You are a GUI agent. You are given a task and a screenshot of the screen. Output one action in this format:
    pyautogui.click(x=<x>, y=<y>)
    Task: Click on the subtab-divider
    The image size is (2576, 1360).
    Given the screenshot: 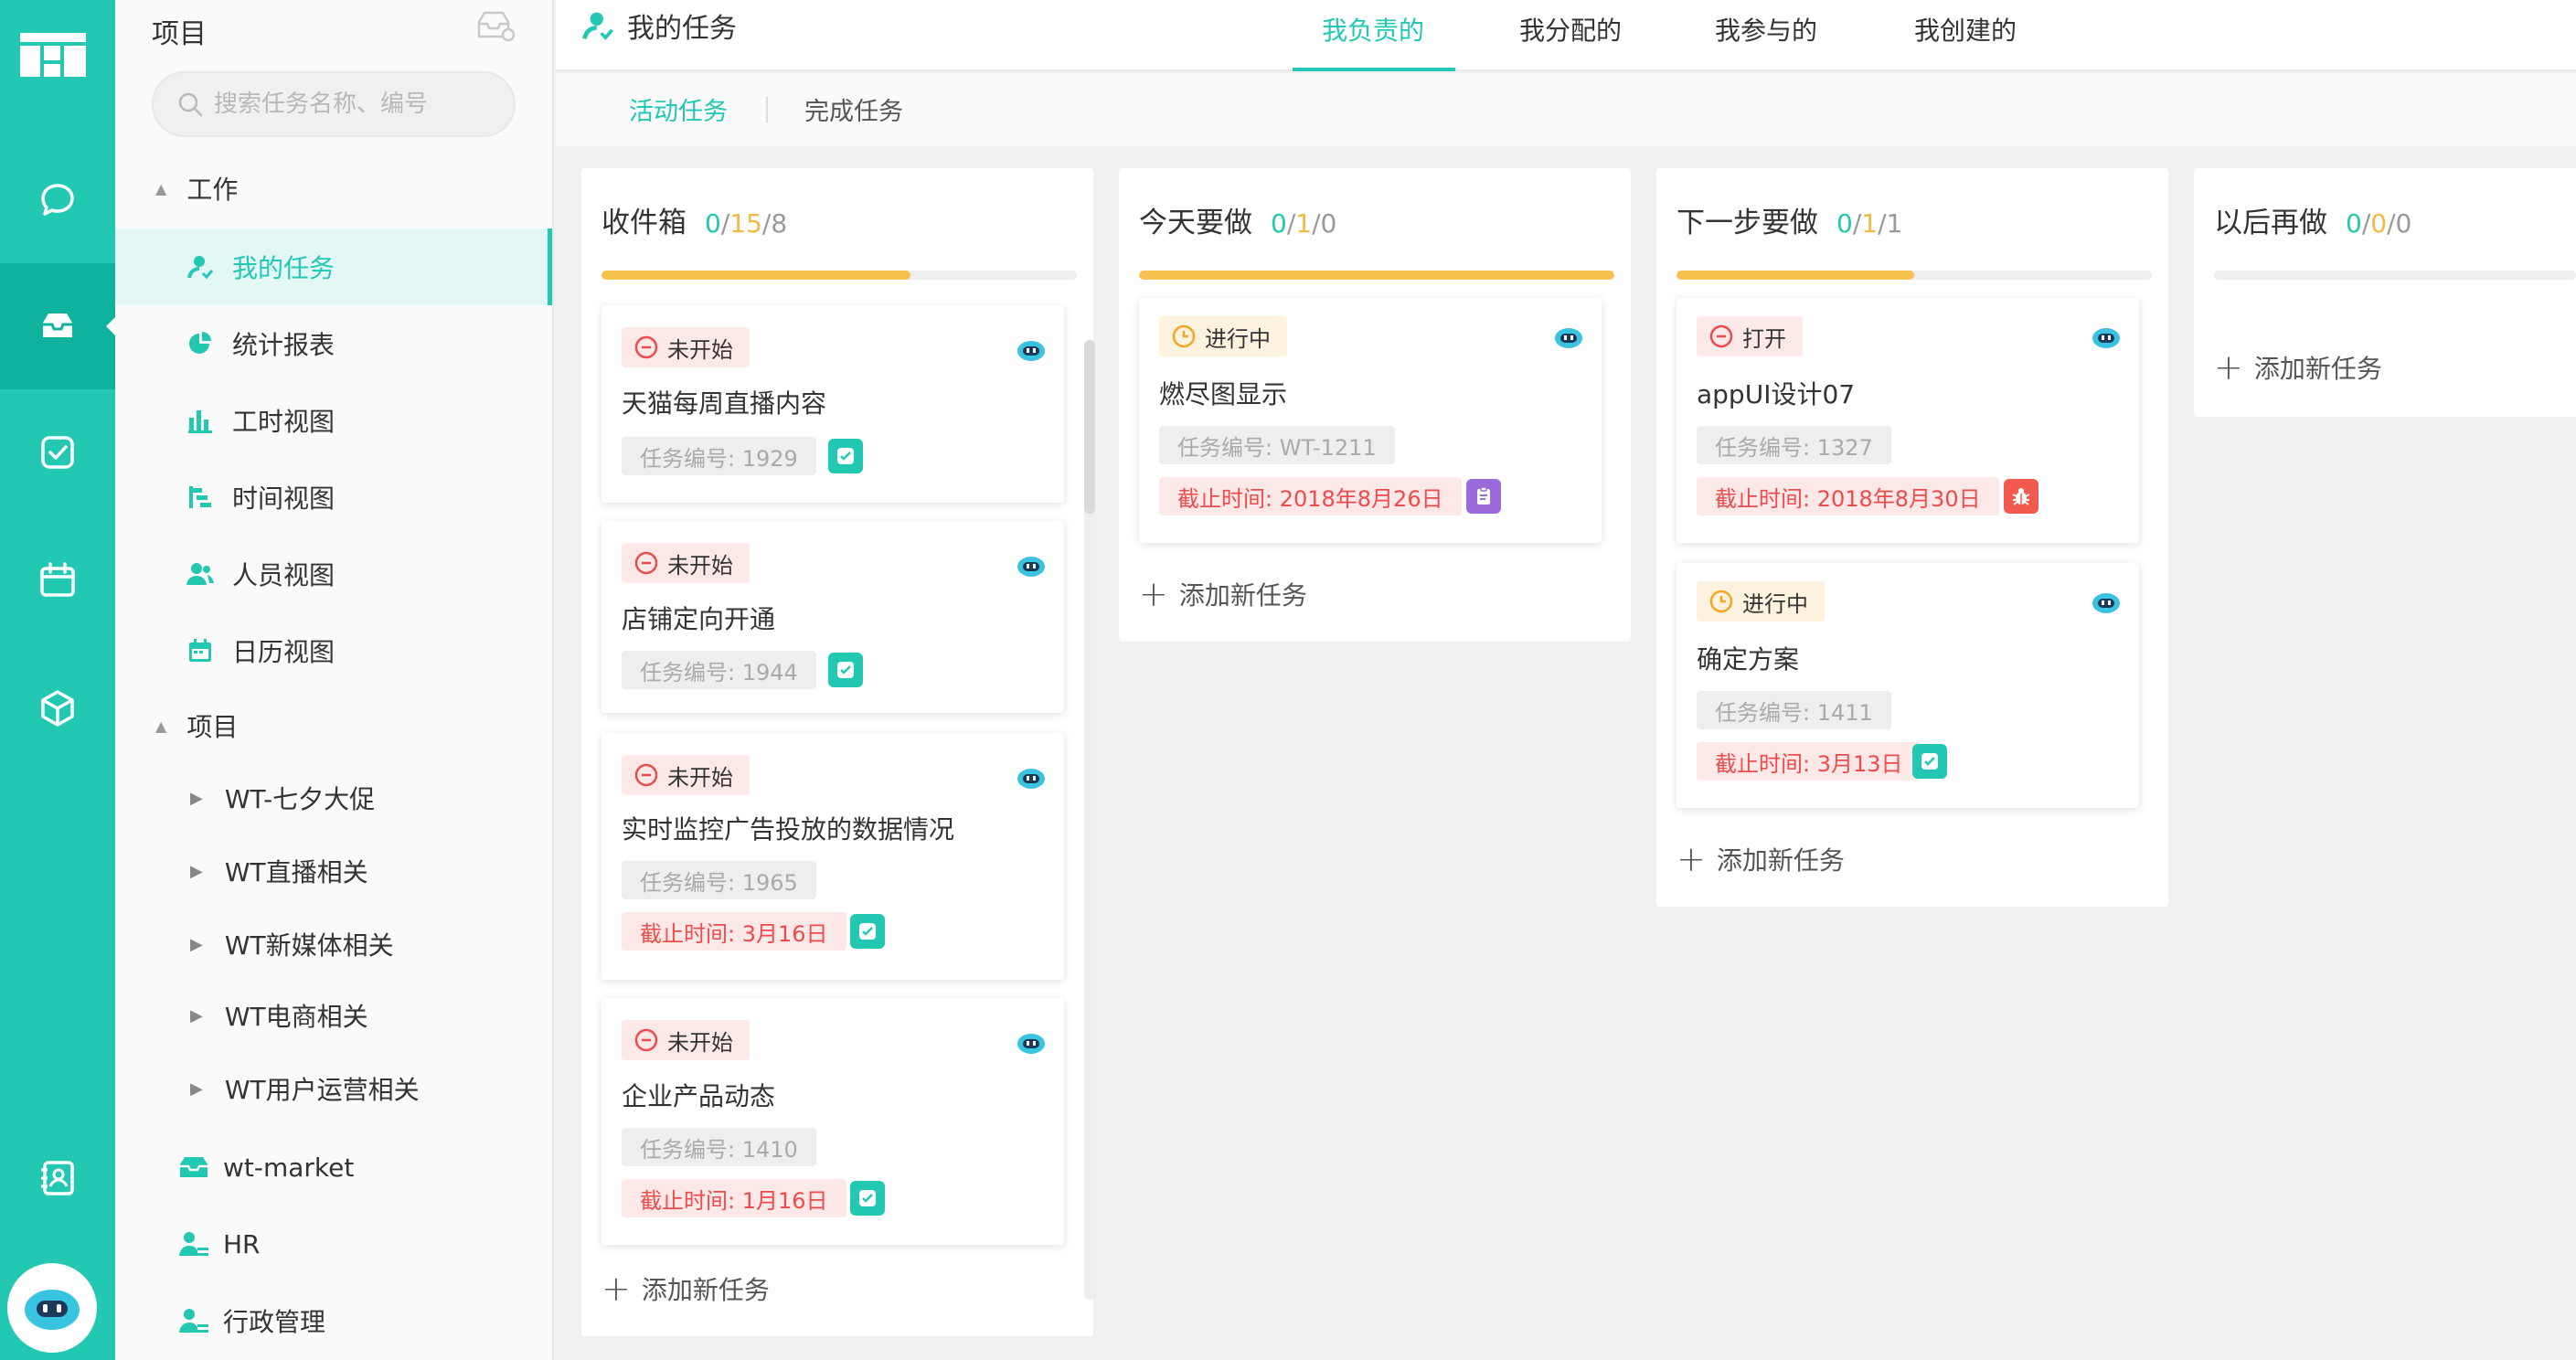 What is the action you would take?
    pyautogui.click(x=767, y=109)
    